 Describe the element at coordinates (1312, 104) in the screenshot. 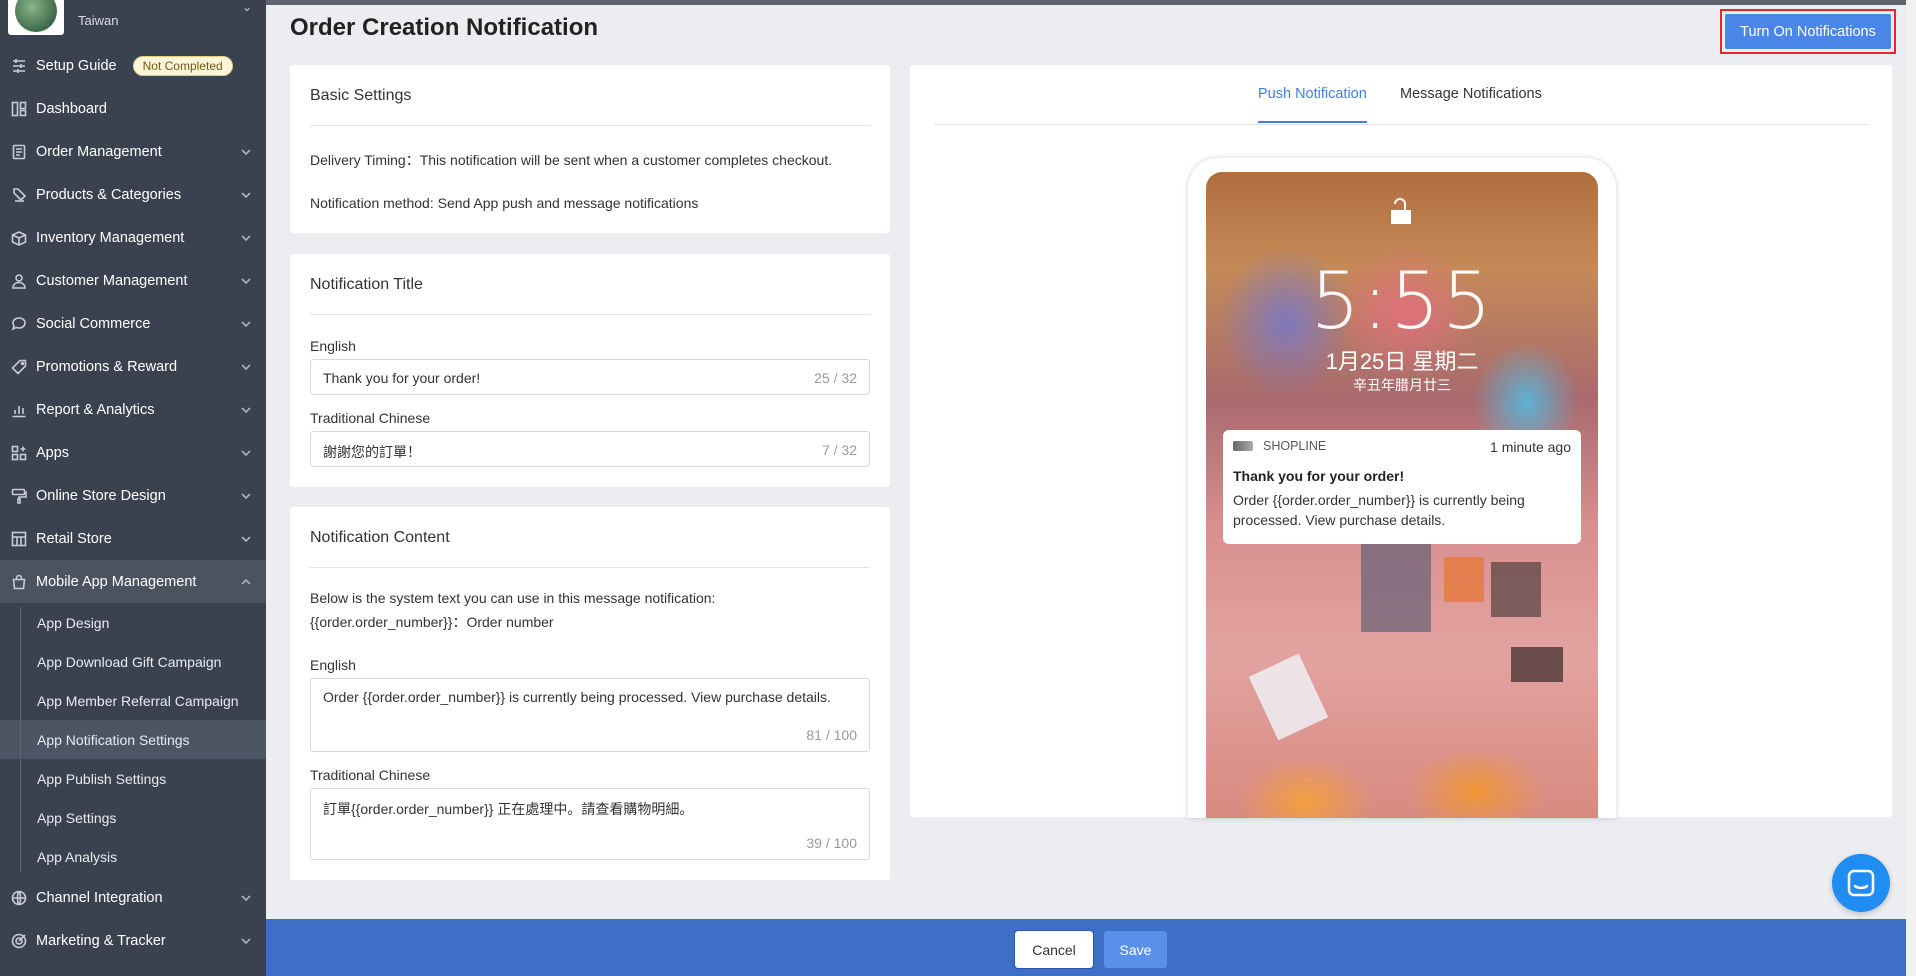

I see `tab-push-notification: Push Notification` at that location.